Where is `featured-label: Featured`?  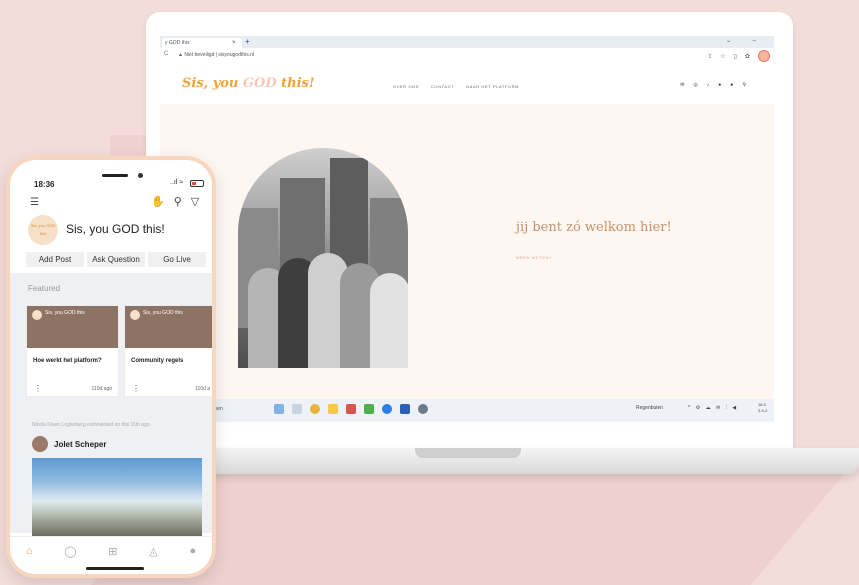 featured-label: Featured is located at coordinates (44, 288).